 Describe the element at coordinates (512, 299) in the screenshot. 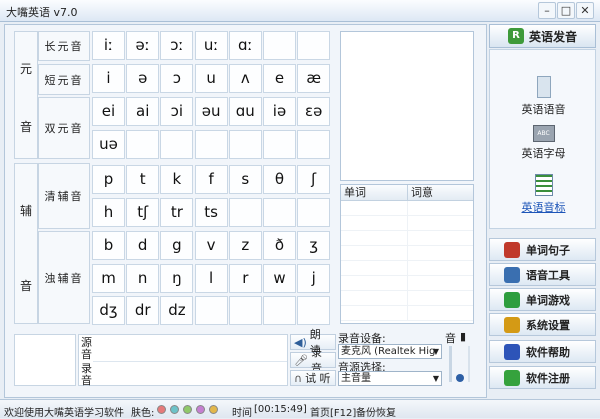

I see `game-icon` at that location.